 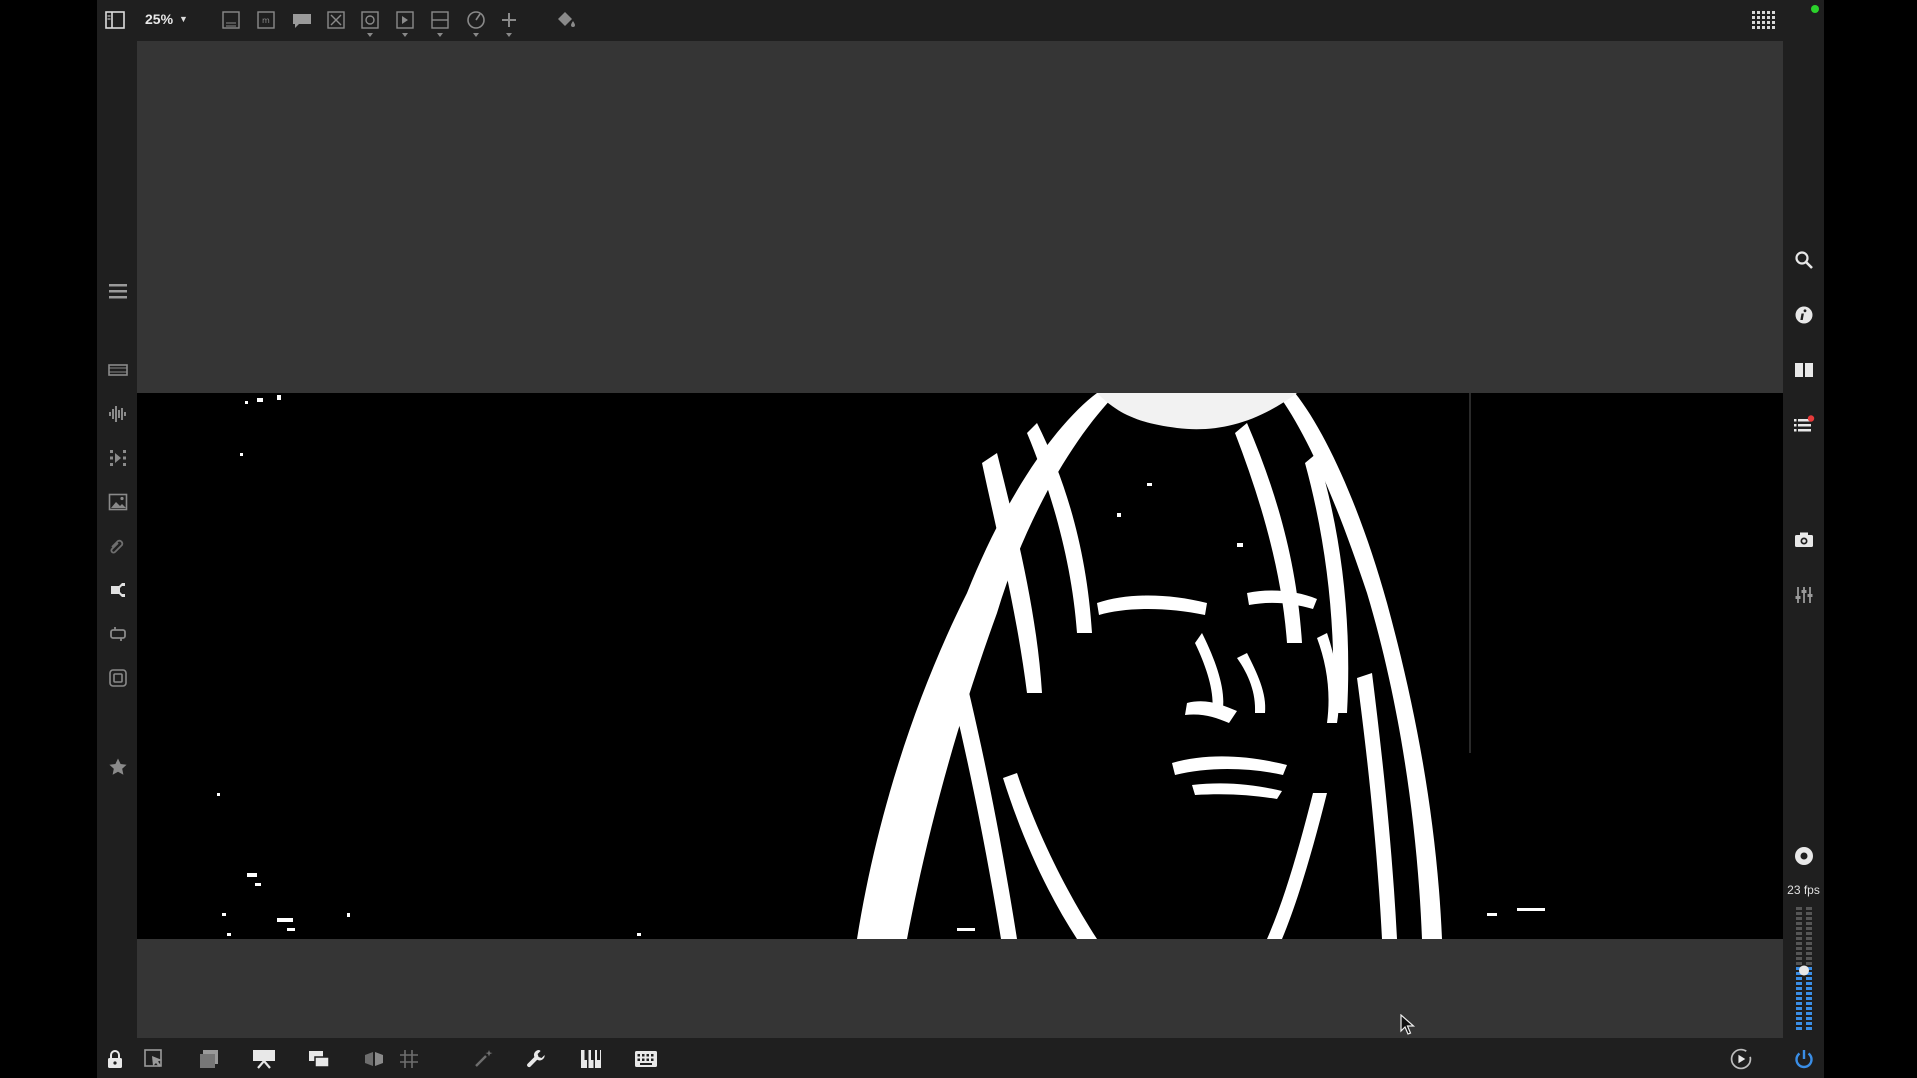 I want to click on top-toolbar: 25% ▼ m, so click(x=960, y=20).